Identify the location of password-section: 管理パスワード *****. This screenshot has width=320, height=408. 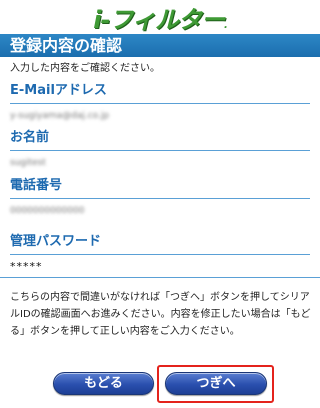
(160, 252).